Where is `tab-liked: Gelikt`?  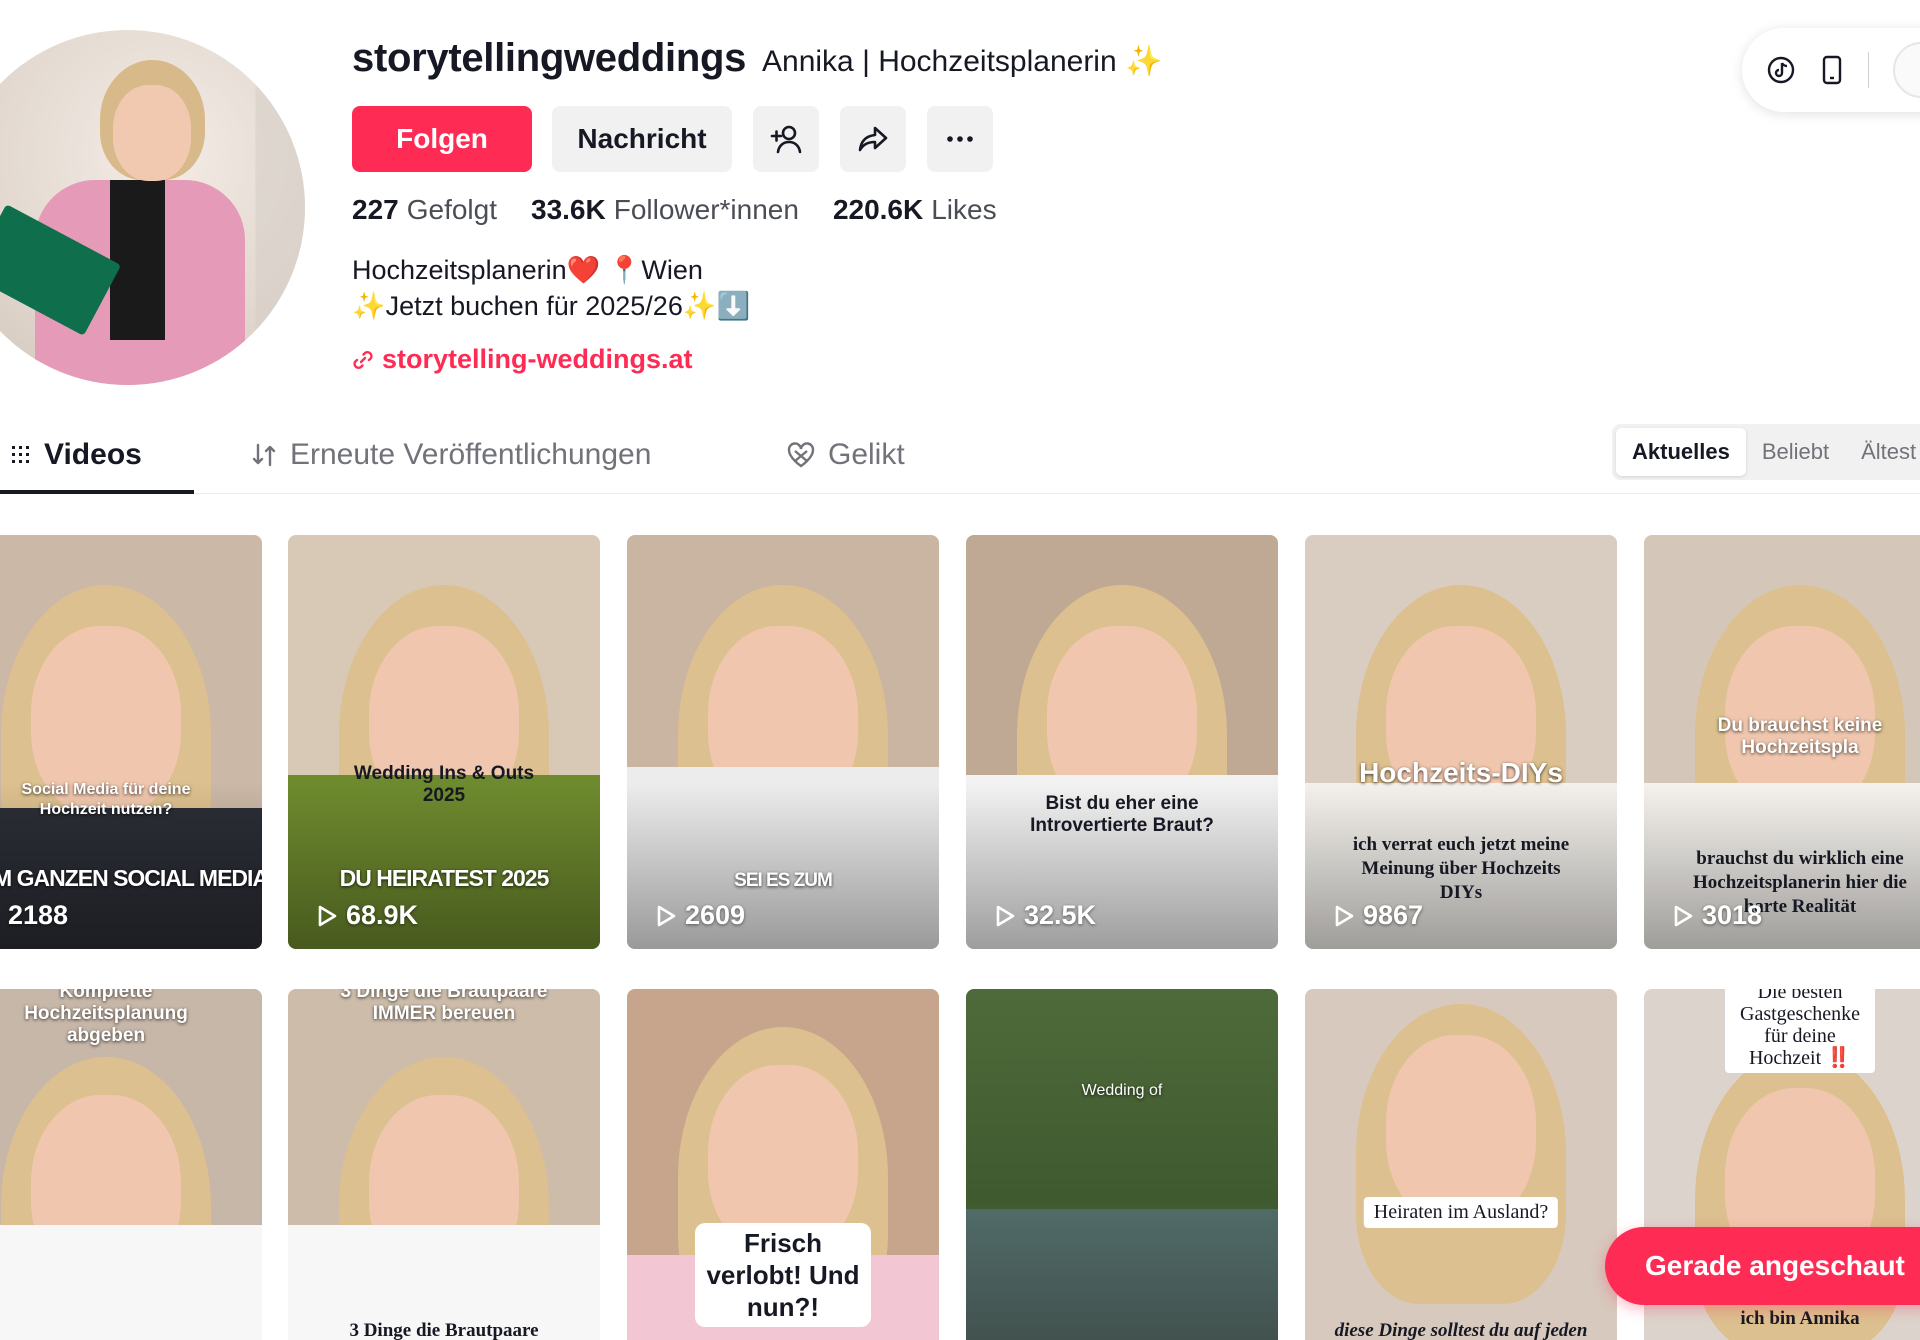 tab-liked: Gelikt is located at coordinates (845, 455).